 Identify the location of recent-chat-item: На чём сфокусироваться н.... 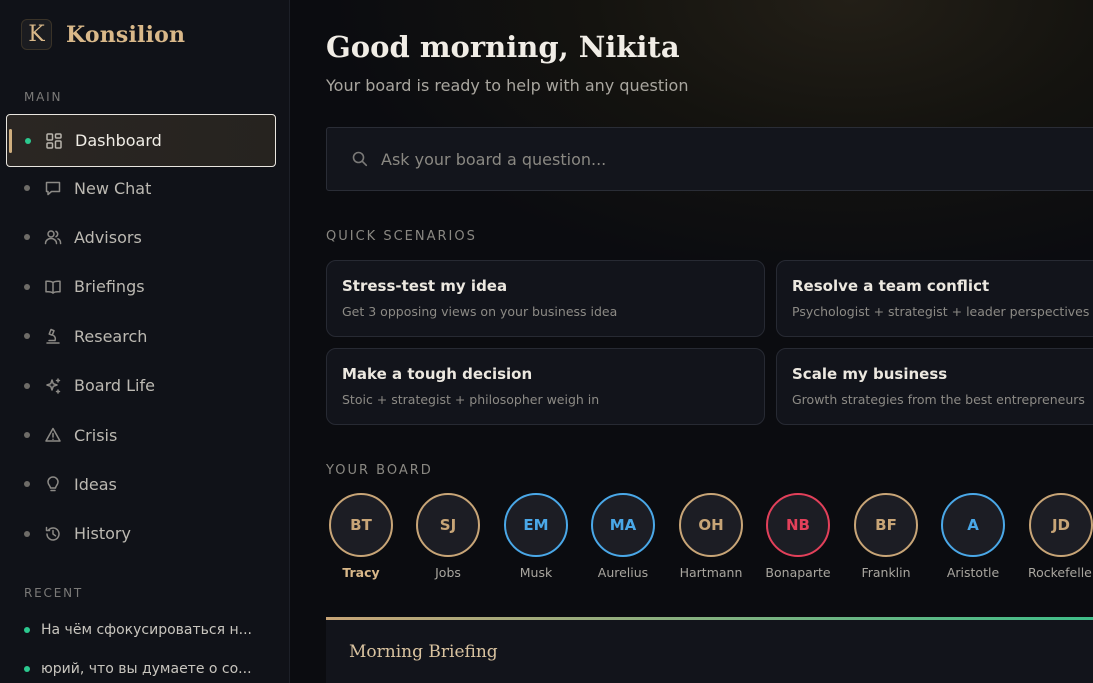
(149, 630).